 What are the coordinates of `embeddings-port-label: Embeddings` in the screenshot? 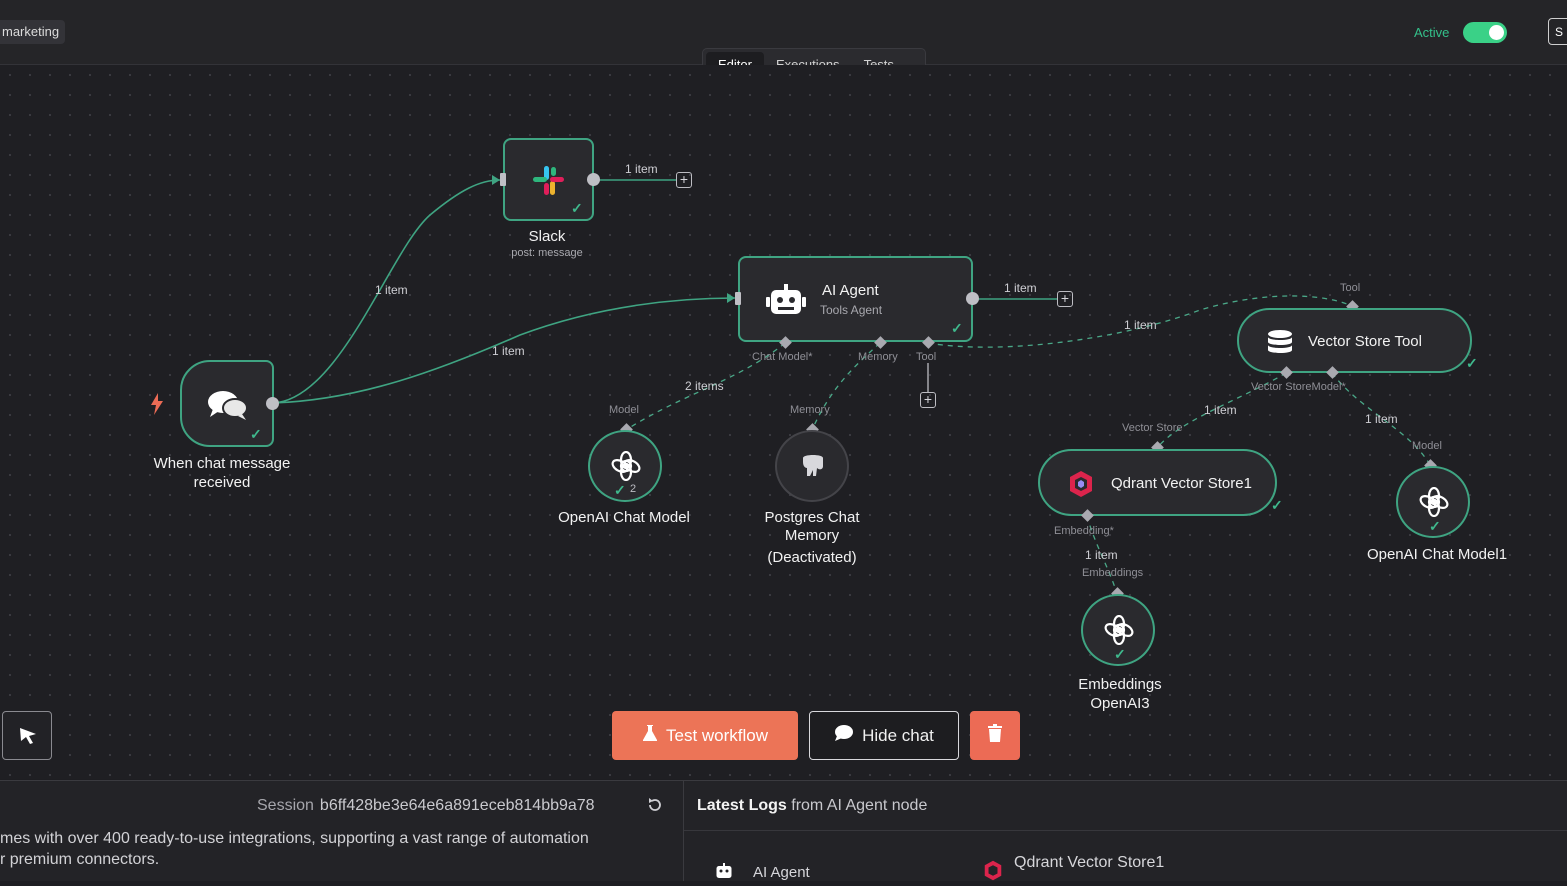 It's located at (1113, 573).